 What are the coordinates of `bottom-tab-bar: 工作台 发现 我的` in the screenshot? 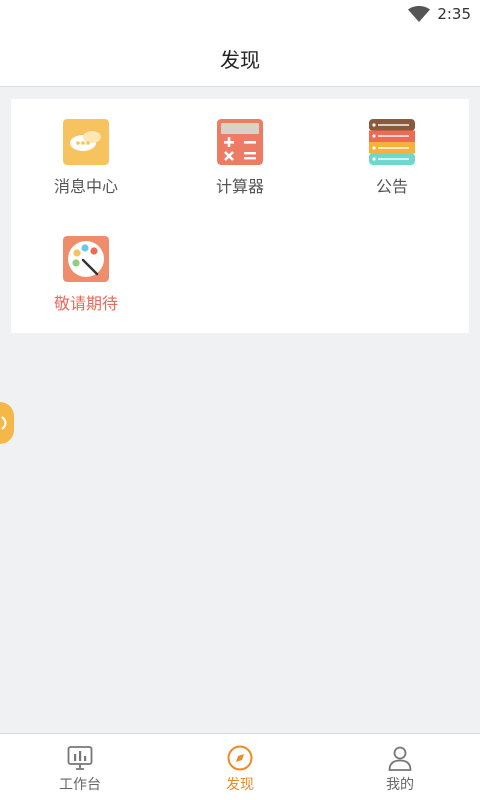 It's located at (240, 766).